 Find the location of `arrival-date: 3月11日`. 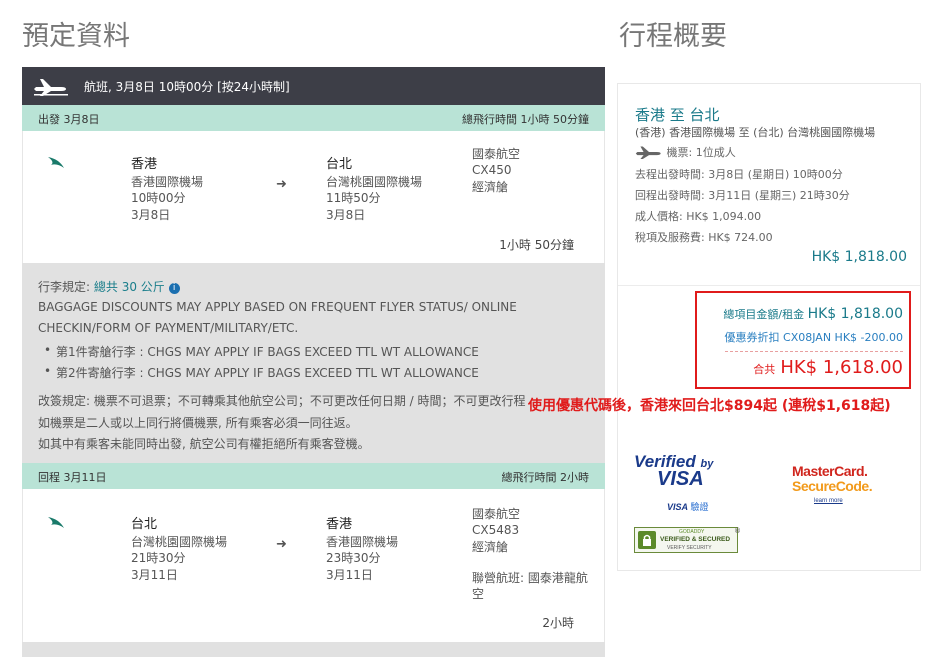

arrival-date: 3月11日 is located at coordinates (349, 575).